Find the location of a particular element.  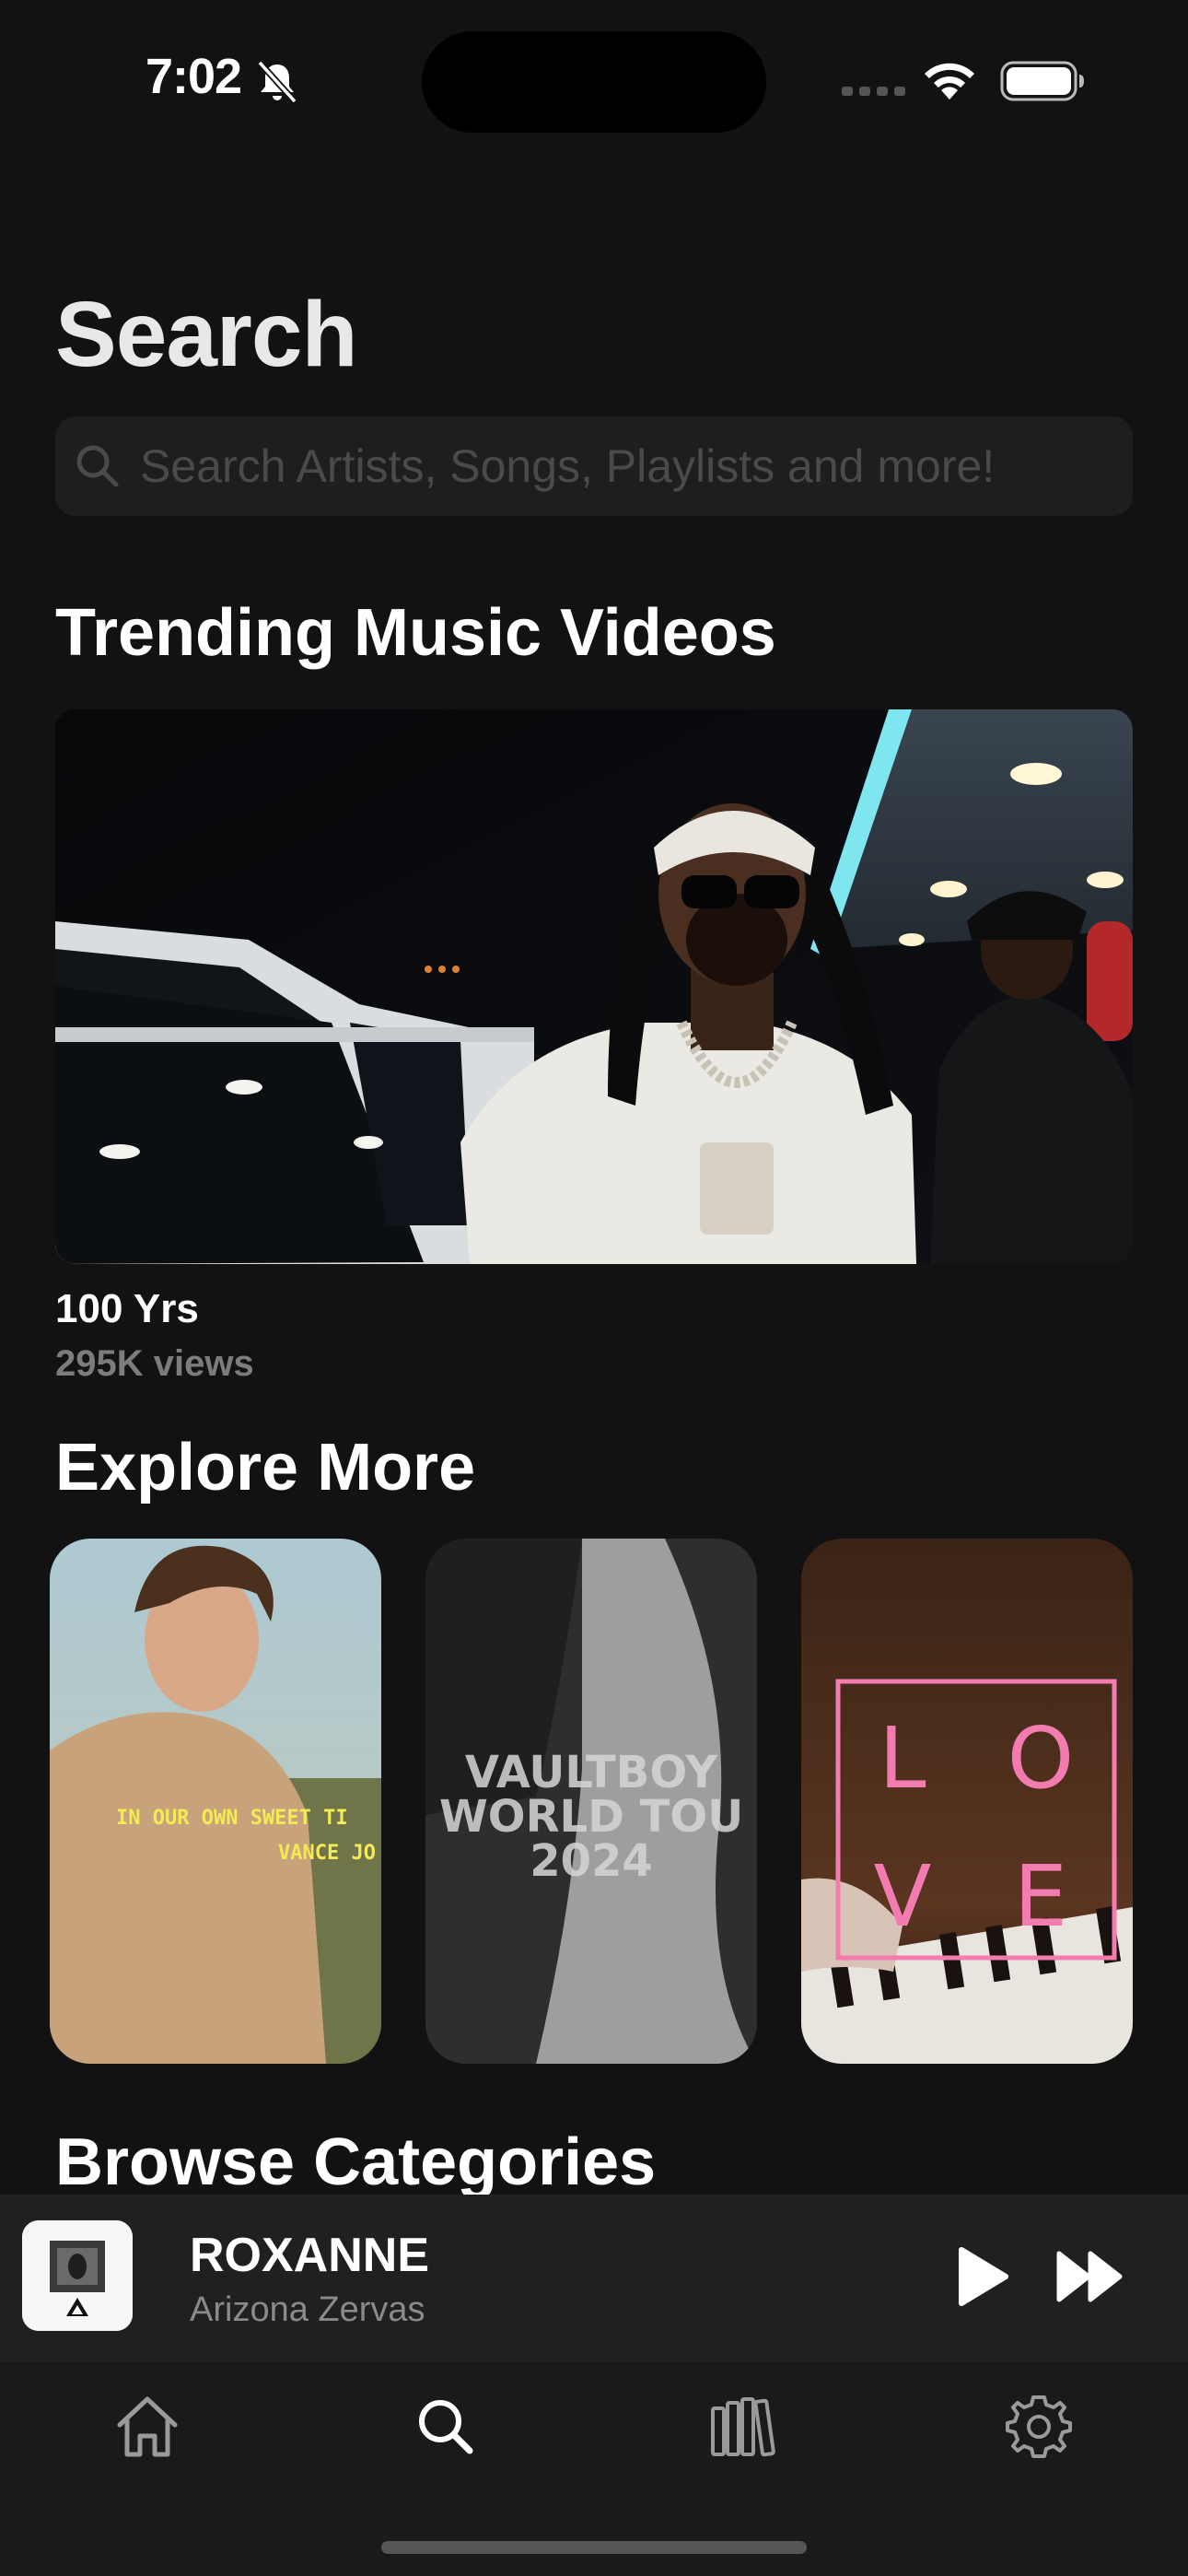

album-art is located at coordinates (77, 2275).